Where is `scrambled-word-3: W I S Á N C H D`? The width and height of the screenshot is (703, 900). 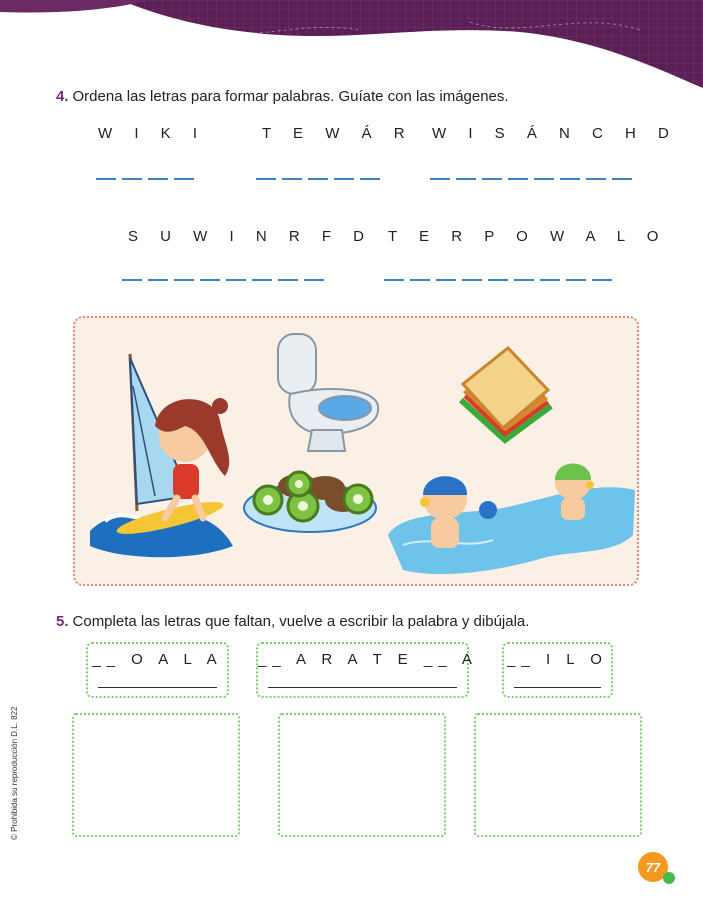
scrambled-word-3: W I S Á N C H D is located at coordinates (555, 133).